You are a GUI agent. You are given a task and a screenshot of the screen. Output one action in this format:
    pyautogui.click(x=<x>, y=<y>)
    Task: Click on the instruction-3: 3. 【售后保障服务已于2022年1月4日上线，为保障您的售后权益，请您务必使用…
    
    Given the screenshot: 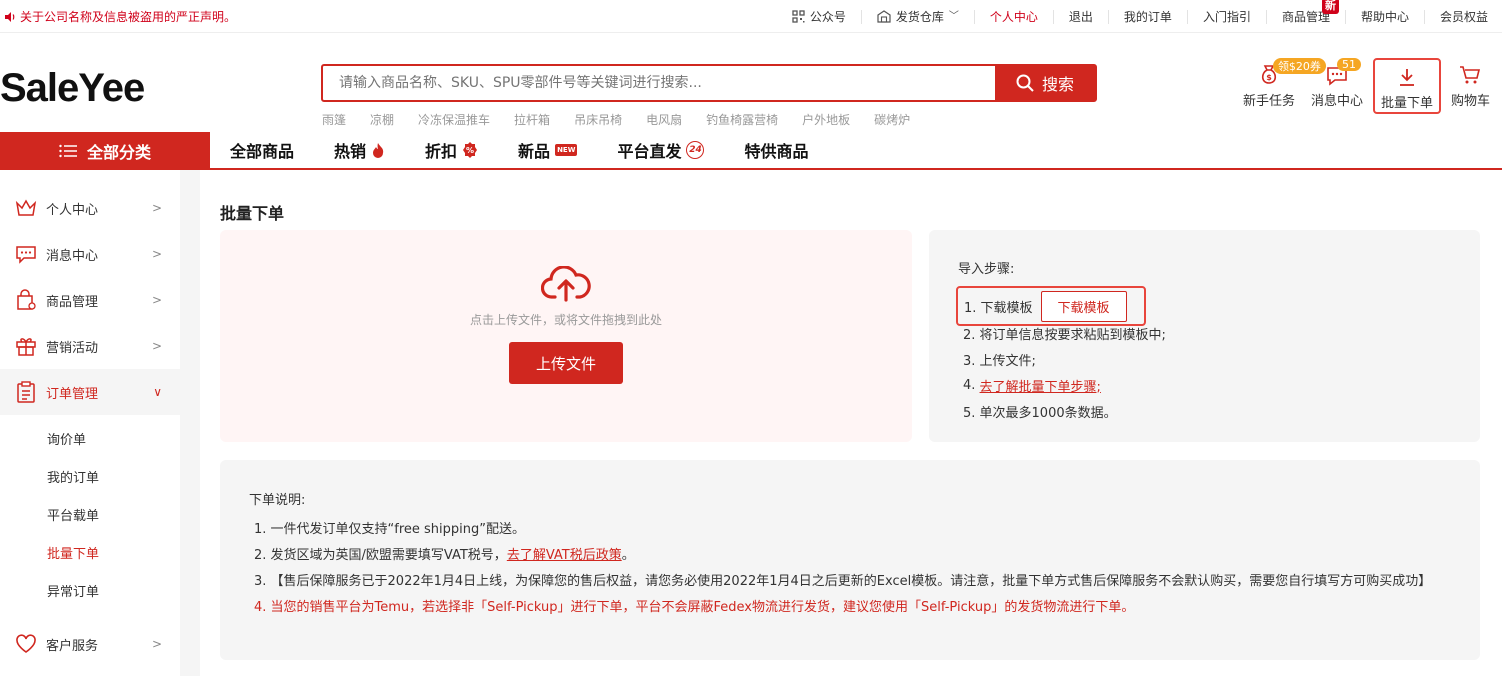 What is the action you would take?
    pyautogui.click(x=843, y=581)
    